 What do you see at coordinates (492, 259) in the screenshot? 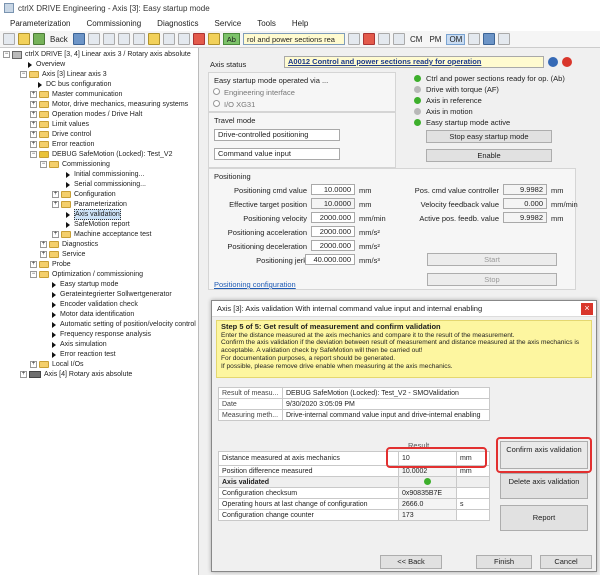
I see `start-button: Start` at bounding box center [492, 259].